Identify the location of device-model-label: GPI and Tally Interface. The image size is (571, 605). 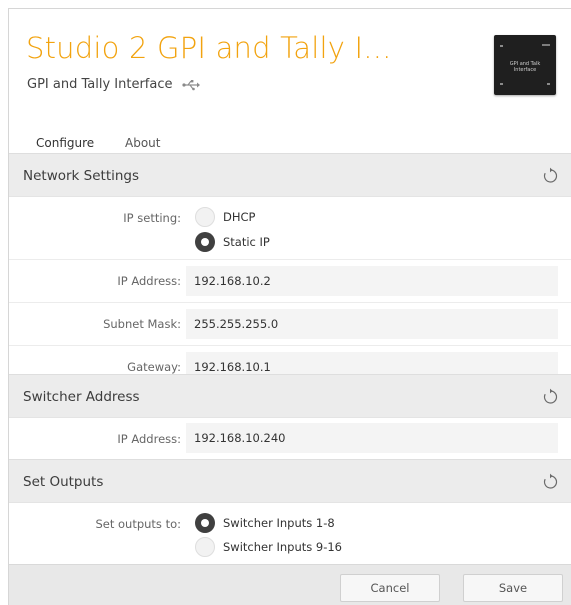
(100, 84).